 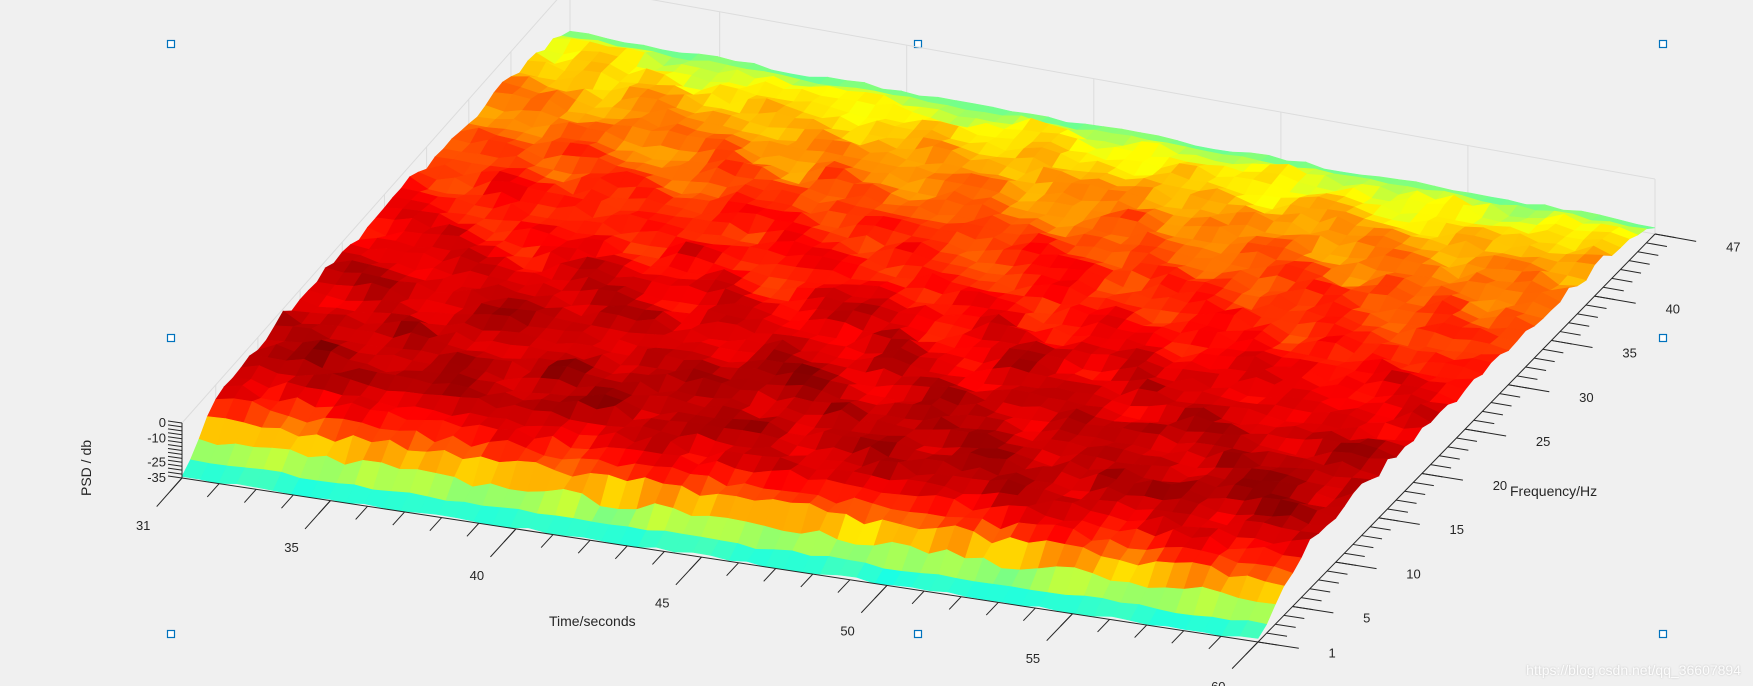 I want to click on x-tick-label: 60, so click(x=1218, y=682).